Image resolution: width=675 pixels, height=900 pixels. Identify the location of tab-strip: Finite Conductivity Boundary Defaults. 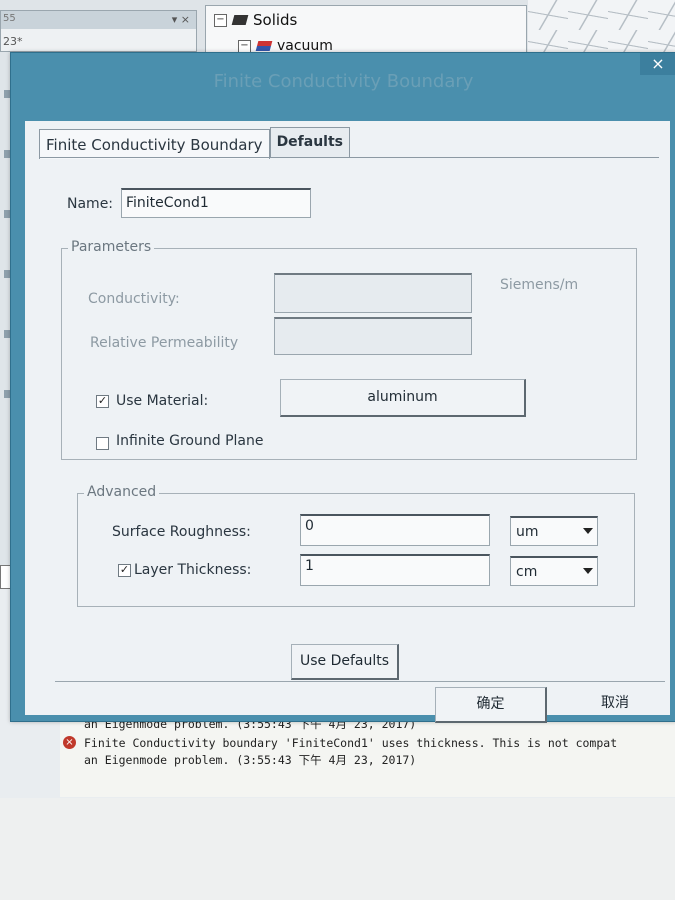
(195, 143).